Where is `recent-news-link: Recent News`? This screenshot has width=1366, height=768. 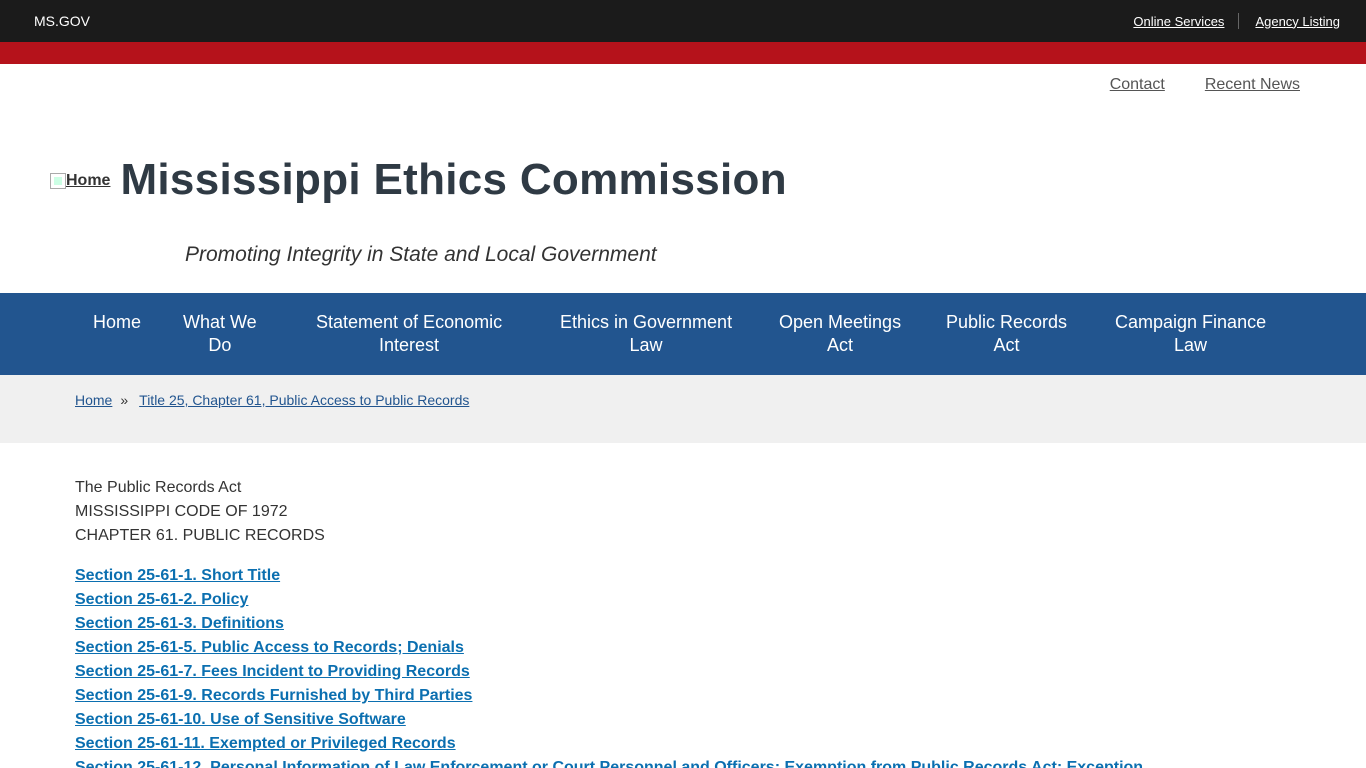
recent-news-link: Recent News is located at coordinates (1252, 85).